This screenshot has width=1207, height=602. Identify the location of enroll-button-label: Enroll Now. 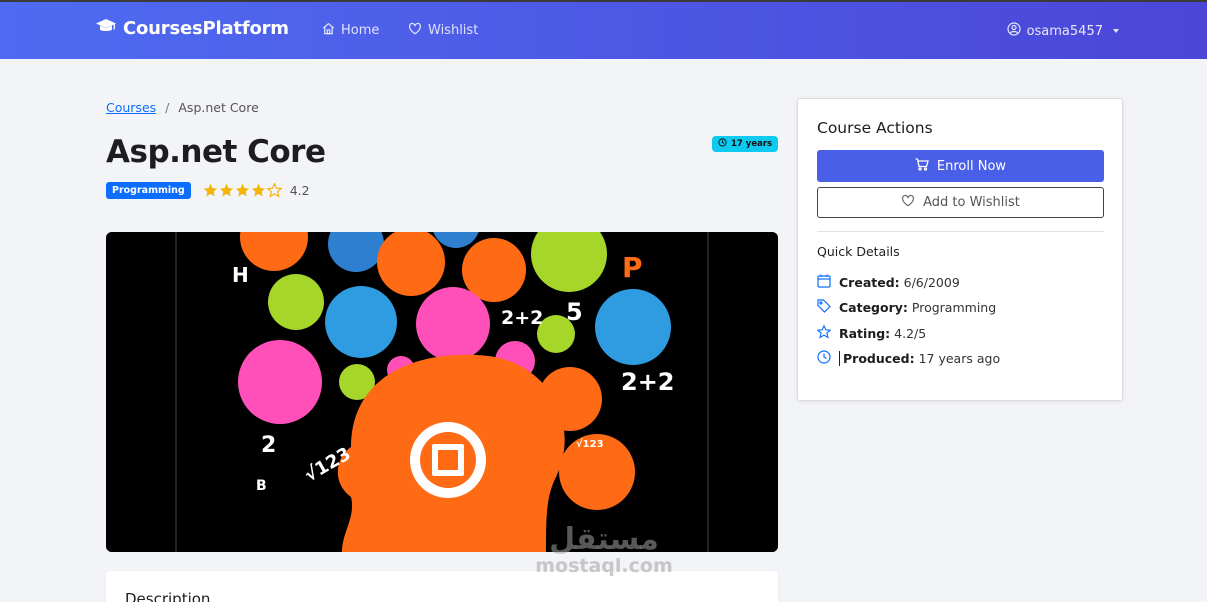
(971, 166).